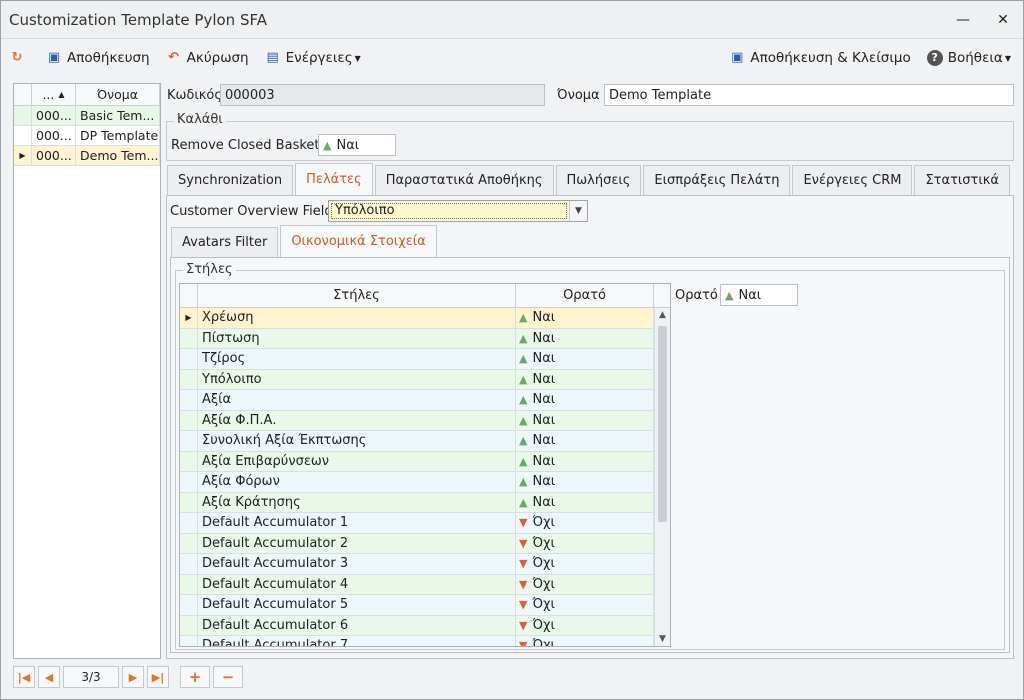 This screenshot has width=1024, height=700. What do you see at coordinates (54, 57) in the screenshot?
I see `floppy-disk-icon: ▣` at bounding box center [54, 57].